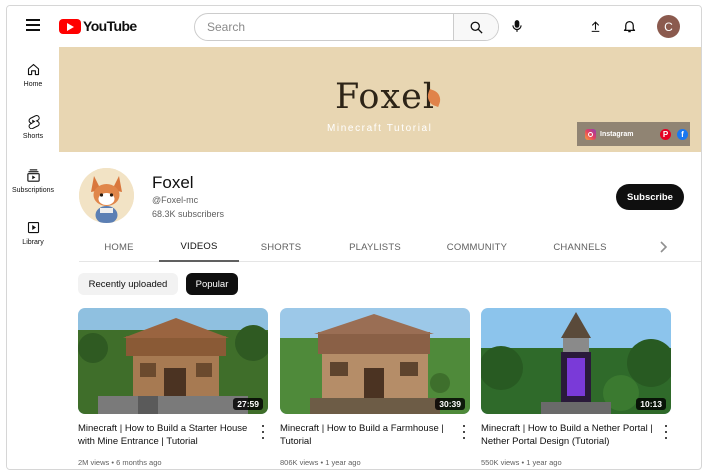  Describe the element at coordinates (33, 136) in the screenshot. I see `sidebar-item-label: Shorts` at that location.